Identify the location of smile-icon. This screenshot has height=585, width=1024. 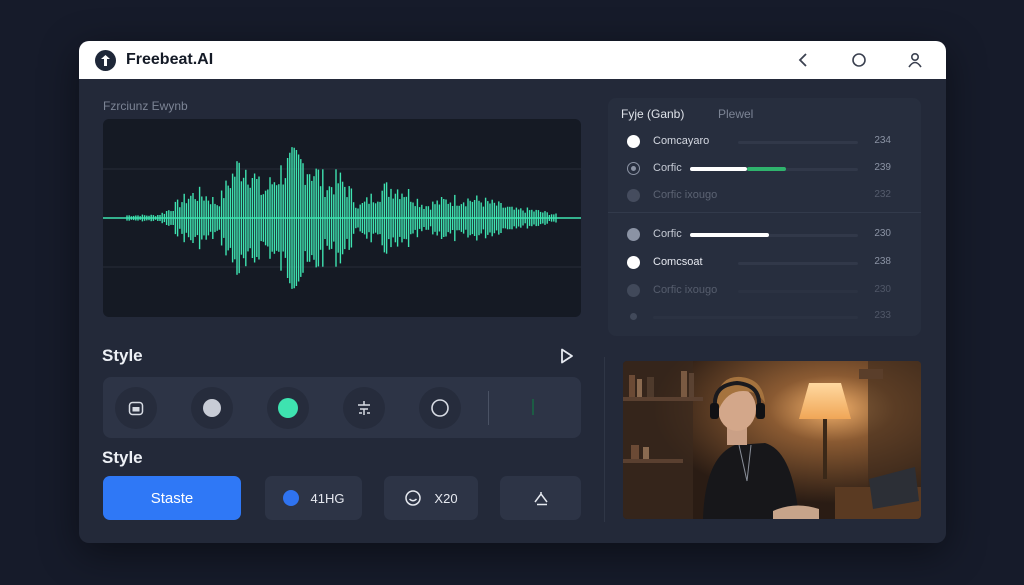
(413, 498).